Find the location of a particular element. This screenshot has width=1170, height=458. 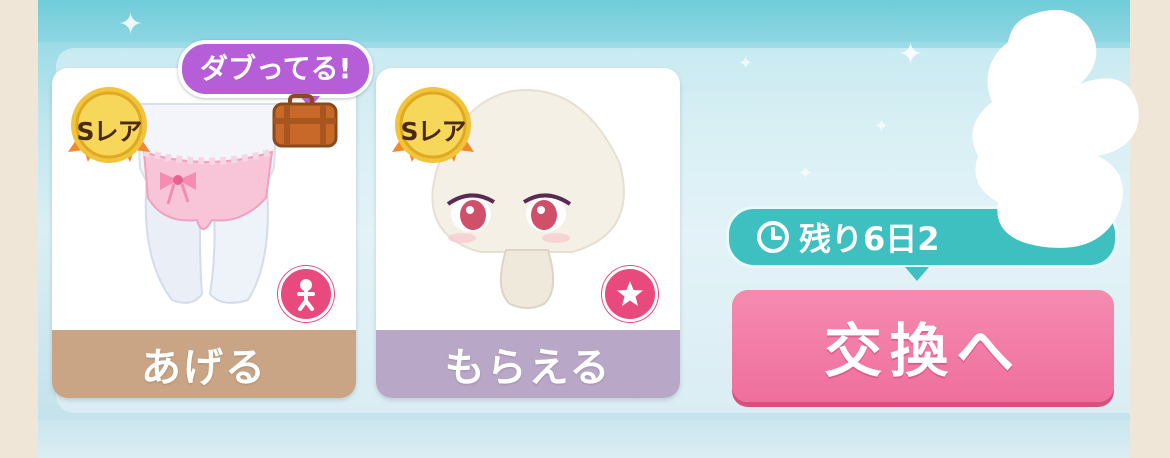

star-icon is located at coordinates (630, 294).